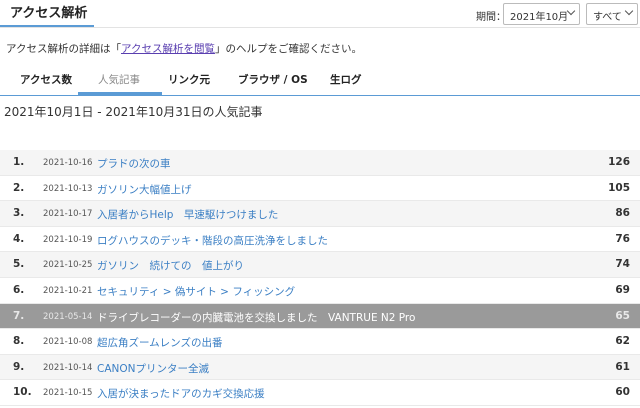 The height and width of the screenshot is (408, 640). Describe the element at coordinates (46, 79) in the screenshot. I see `tab-access-count: アクセス数` at that location.